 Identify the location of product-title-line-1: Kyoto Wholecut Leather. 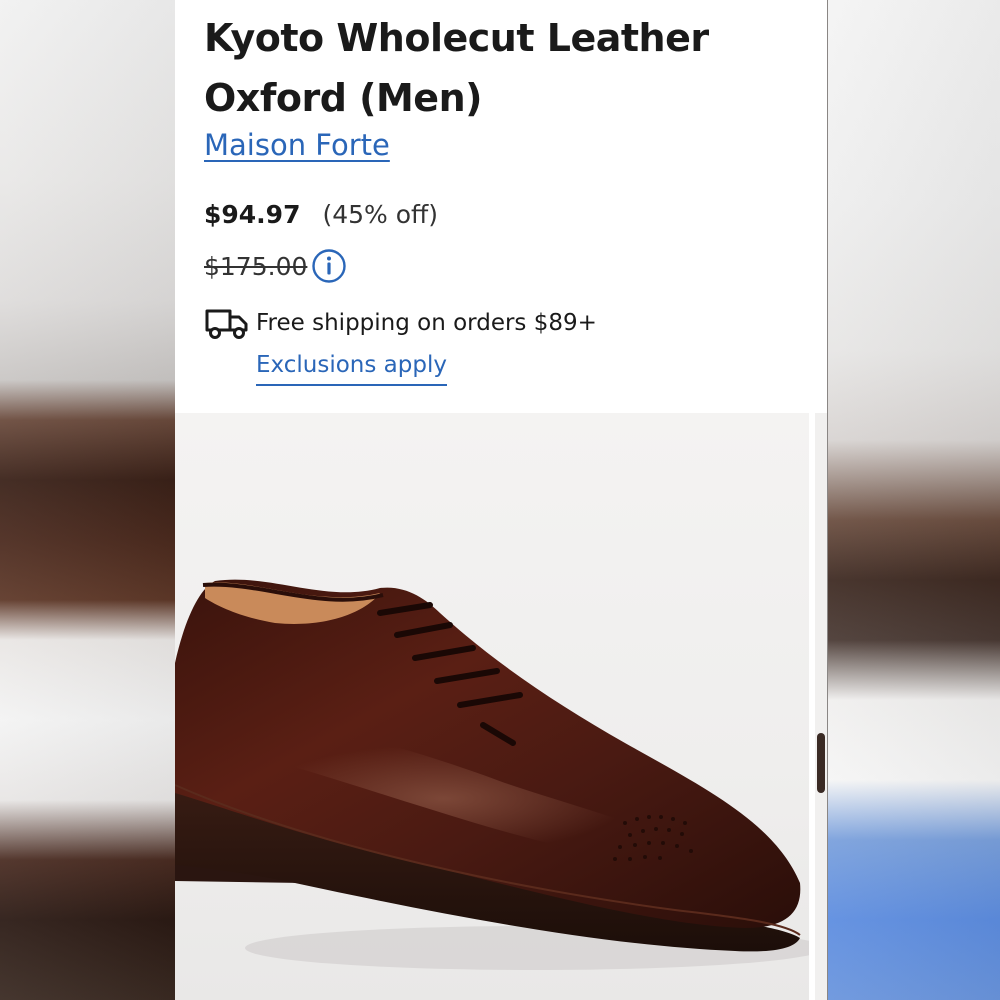
(456, 38).